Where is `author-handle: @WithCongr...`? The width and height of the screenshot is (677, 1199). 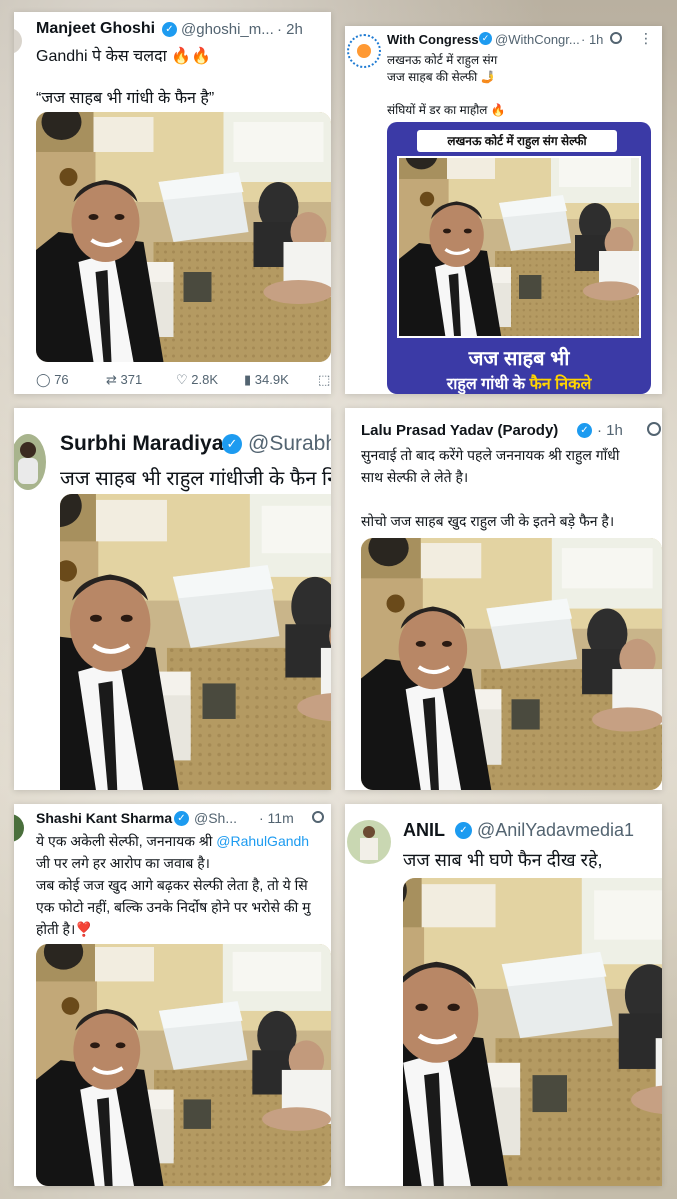 author-handle: @WithCongr... is located at coordinates (537, 39).